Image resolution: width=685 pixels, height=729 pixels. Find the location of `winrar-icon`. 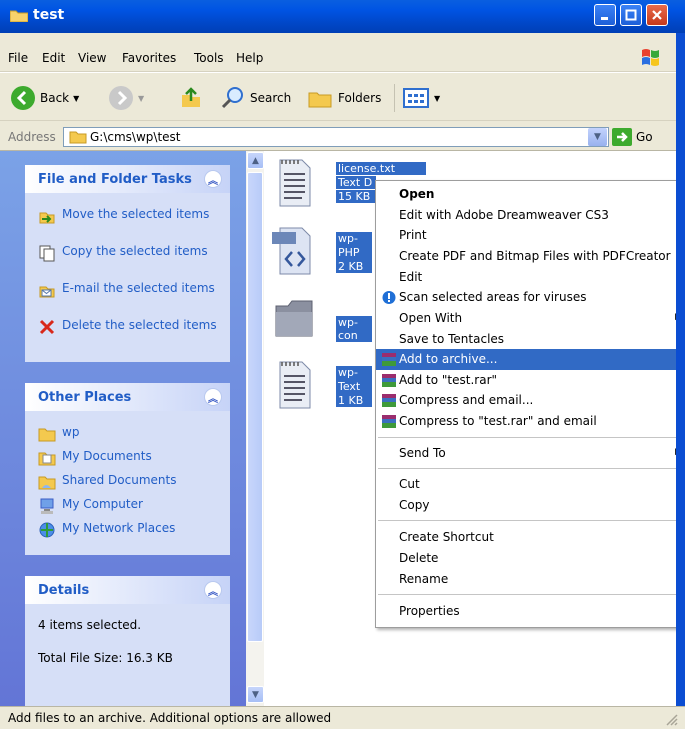

winrar-icon is located at coordinates (389, 380).